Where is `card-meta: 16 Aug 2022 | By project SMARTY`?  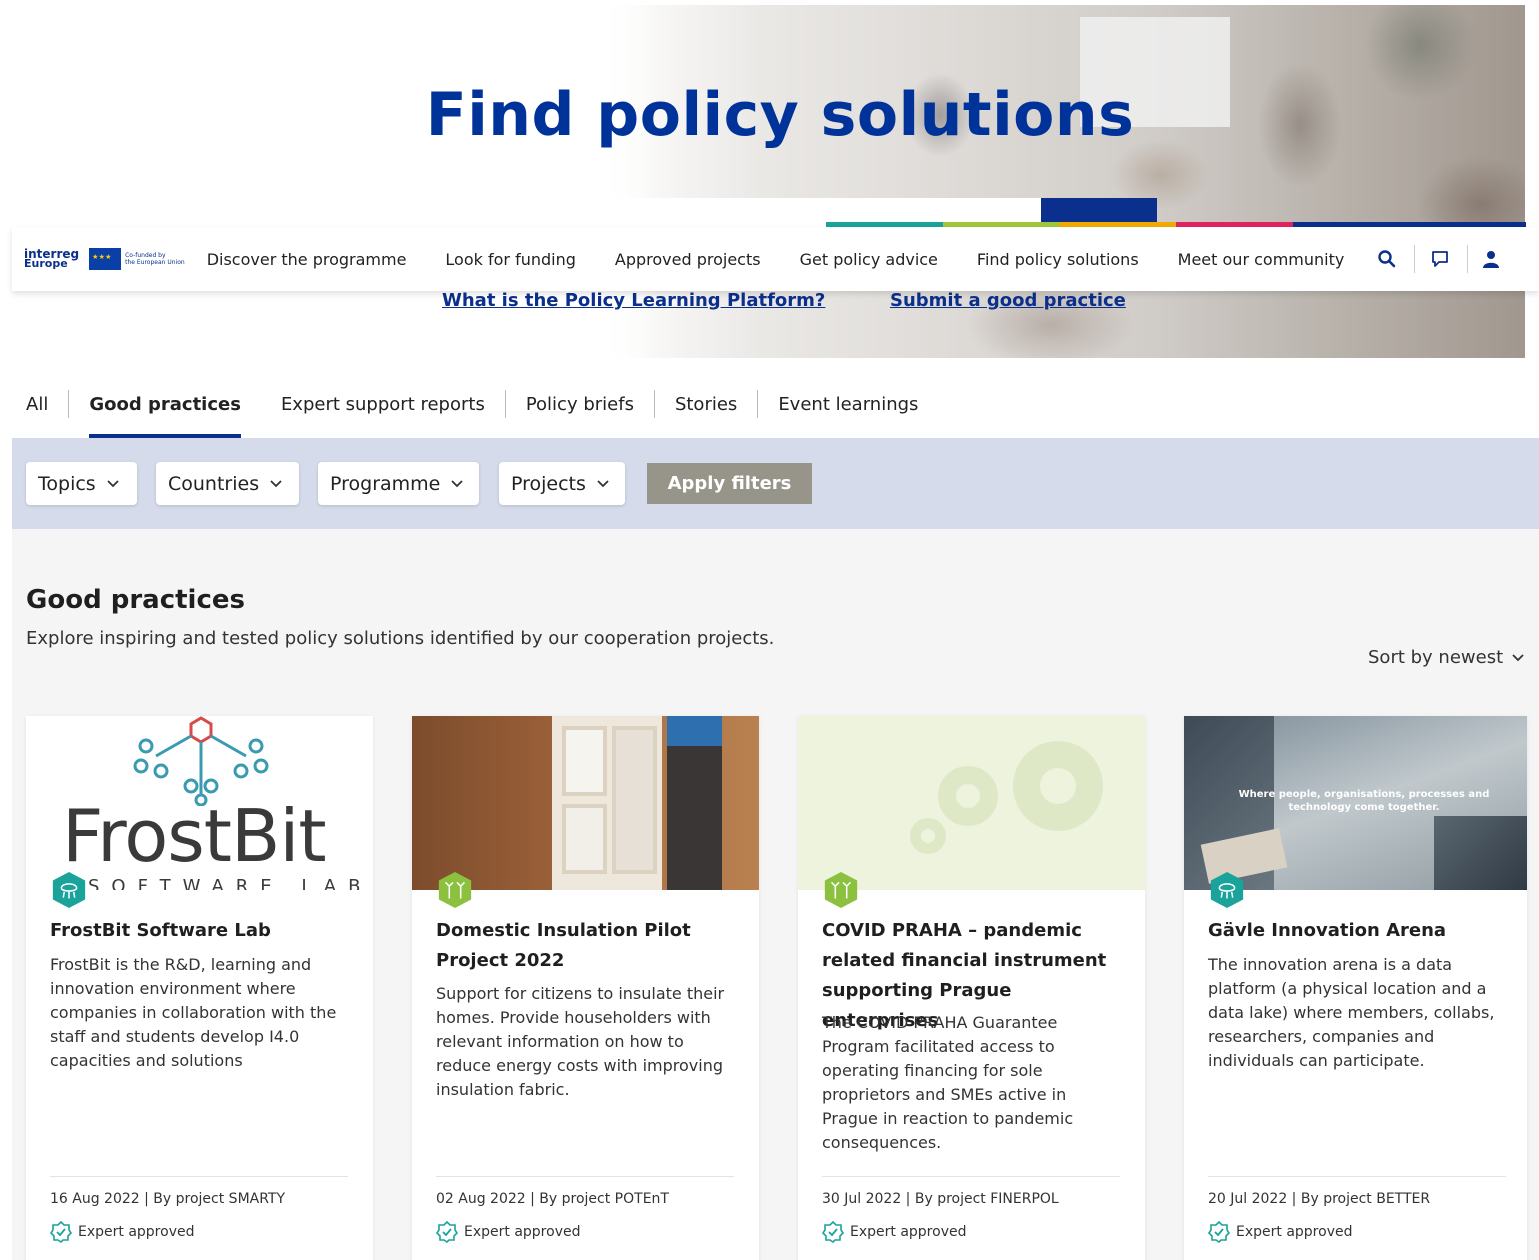 card-meta: 16 Aug 2022 | By project SMARTY is located at coordinates (168, 1199).